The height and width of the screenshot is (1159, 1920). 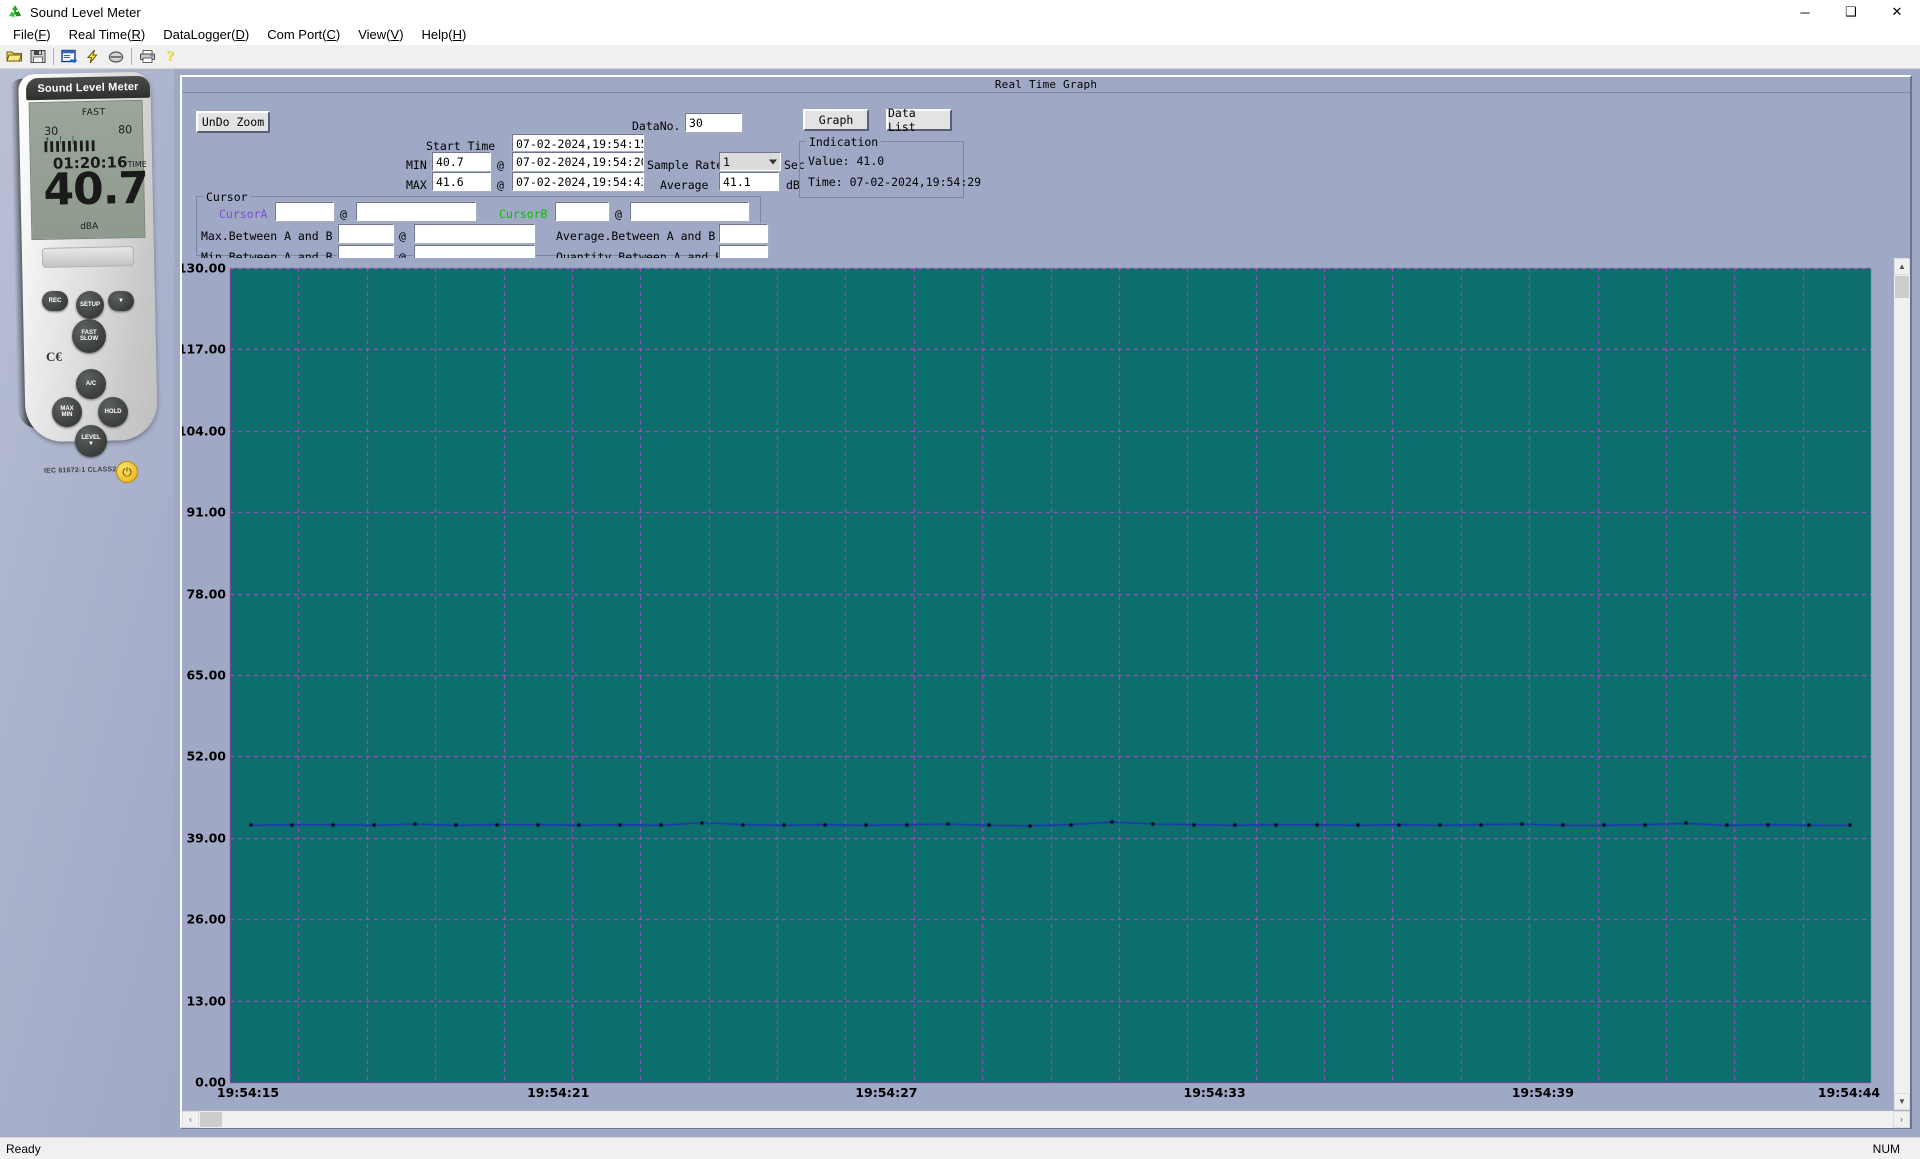 I want to click on indication-time-label: Time:, so click(x=825, y=182).